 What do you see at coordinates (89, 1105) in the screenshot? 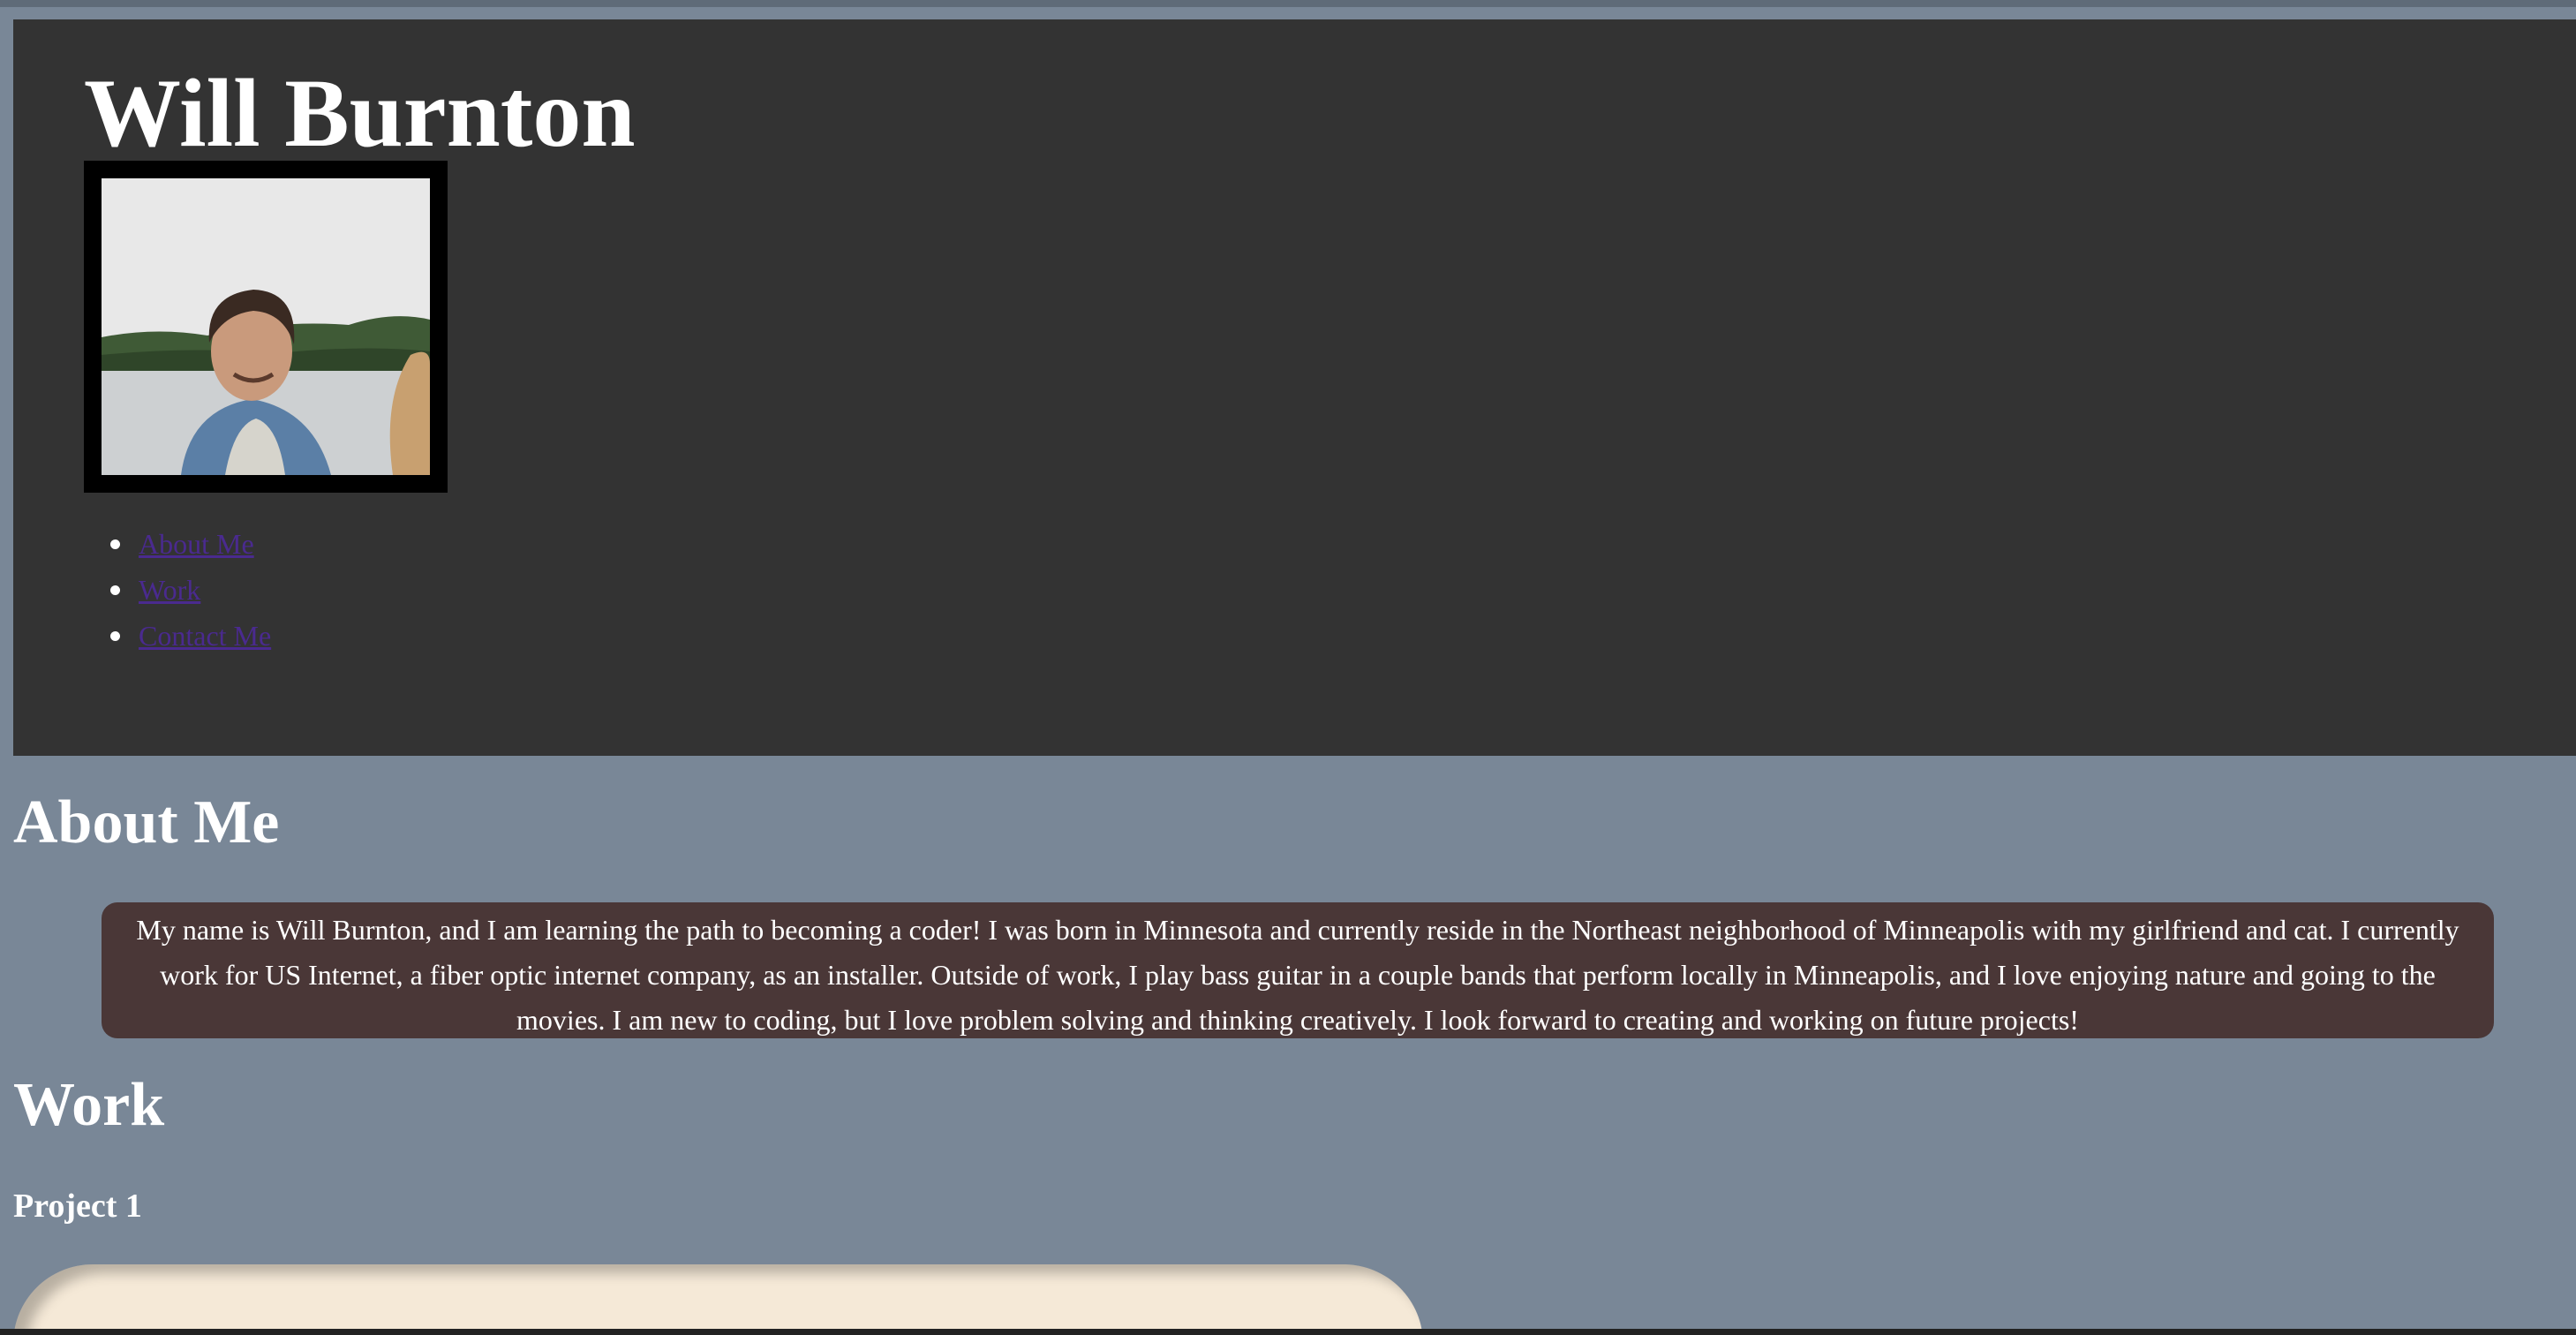
I see `work-heading: Work` at bounding box center [89, 1105].